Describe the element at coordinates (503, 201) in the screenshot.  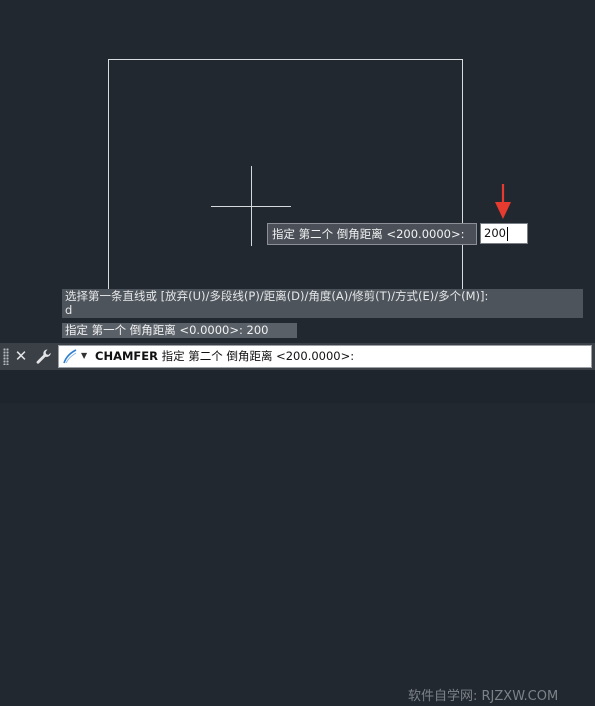
I see `red-arrow-annotation-icon` at that location.